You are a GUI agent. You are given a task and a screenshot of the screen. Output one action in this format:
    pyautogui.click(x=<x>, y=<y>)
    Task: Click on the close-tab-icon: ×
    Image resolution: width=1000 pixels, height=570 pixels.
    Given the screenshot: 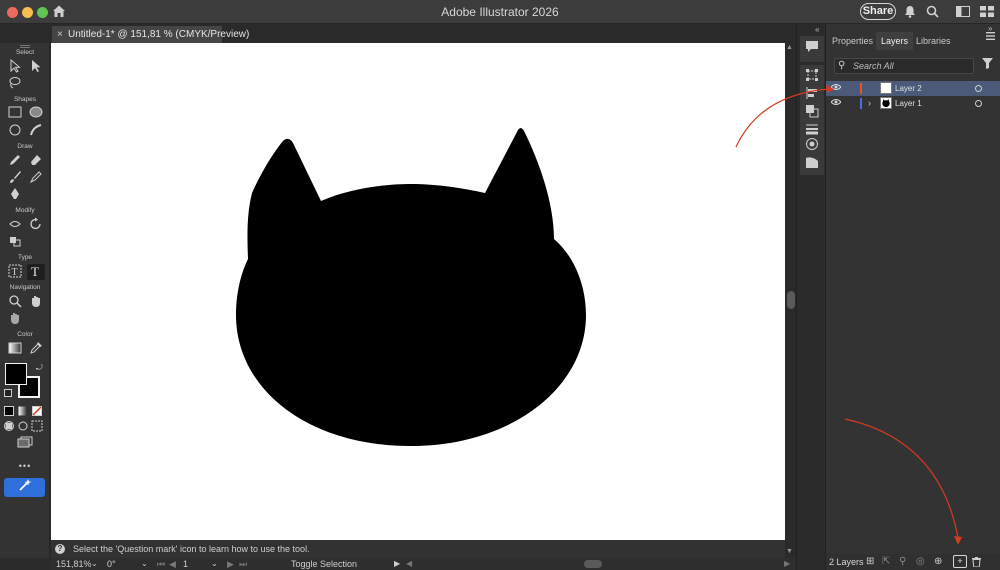 What is the action you would take?
    pyautogui.click(x=60, y=34)
    